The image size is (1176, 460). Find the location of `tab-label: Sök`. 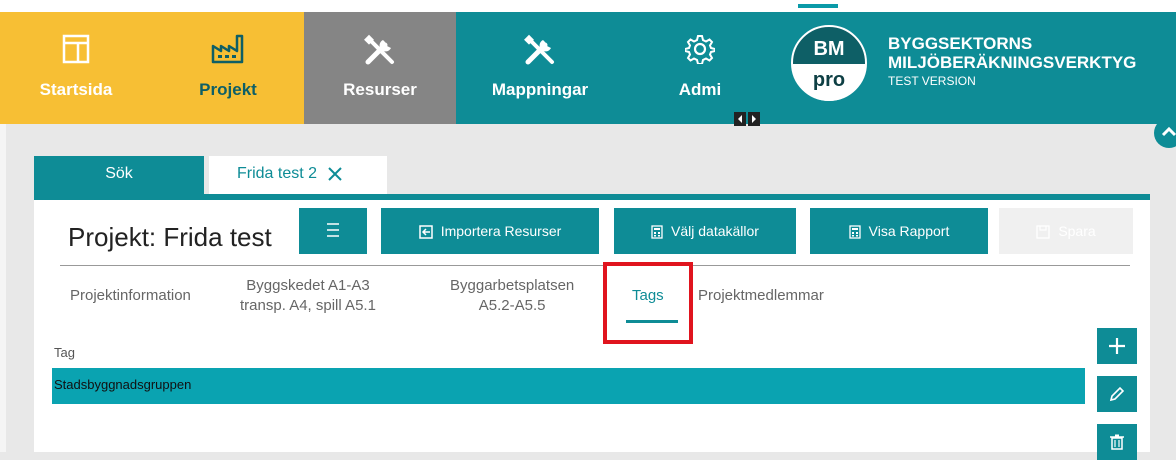

tab-label: Sök is located at coordinates (119, 173).